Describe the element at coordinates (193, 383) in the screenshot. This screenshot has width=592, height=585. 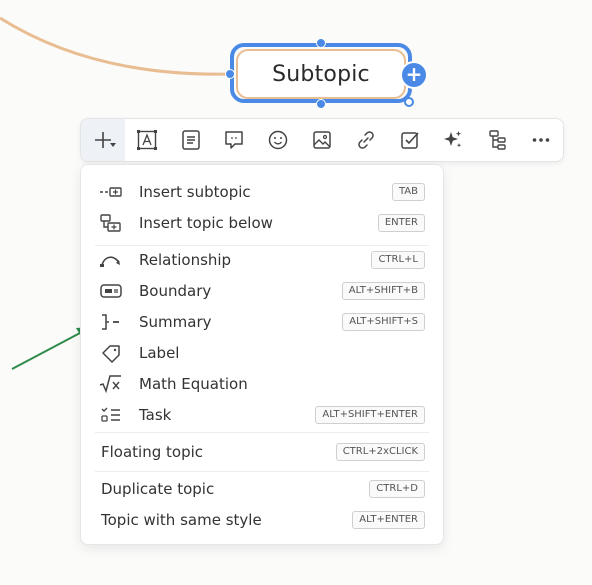
I see `menu-item-label: Math Equation` at that location.